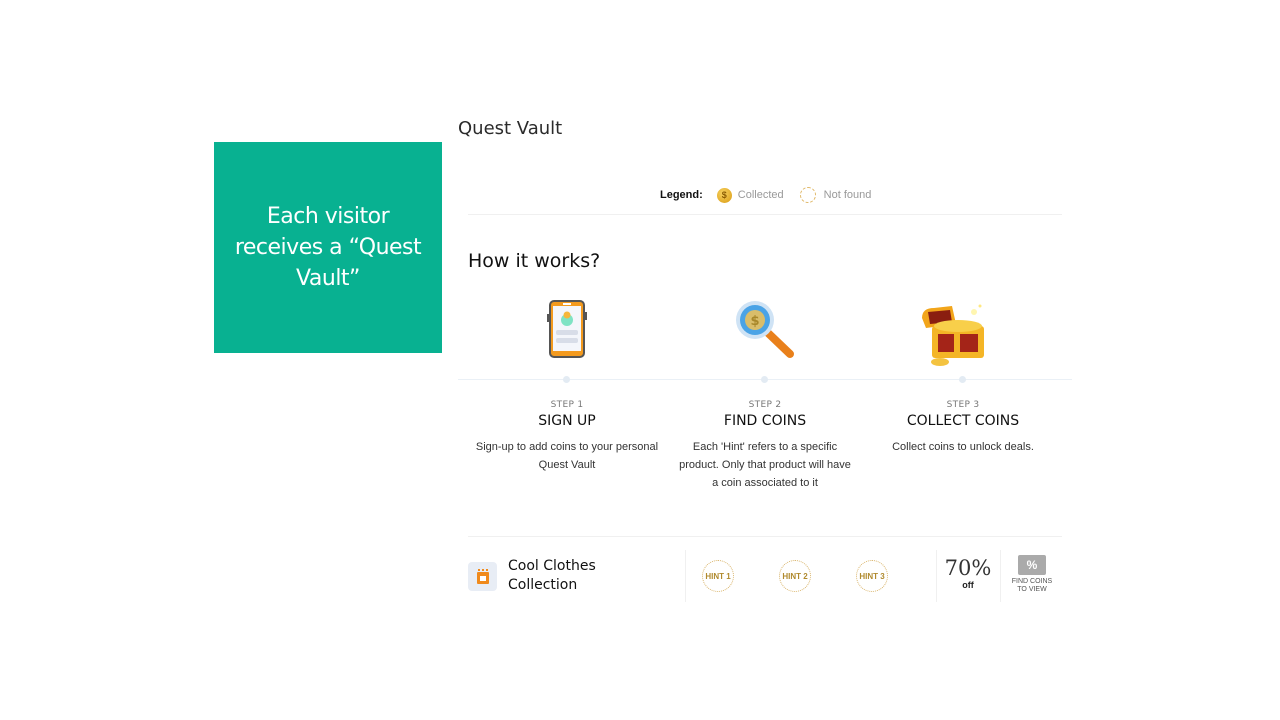  Describe the element at coordinates (510, 128) in the screenshot. I see `vault-title: Quest Vault` at that location.